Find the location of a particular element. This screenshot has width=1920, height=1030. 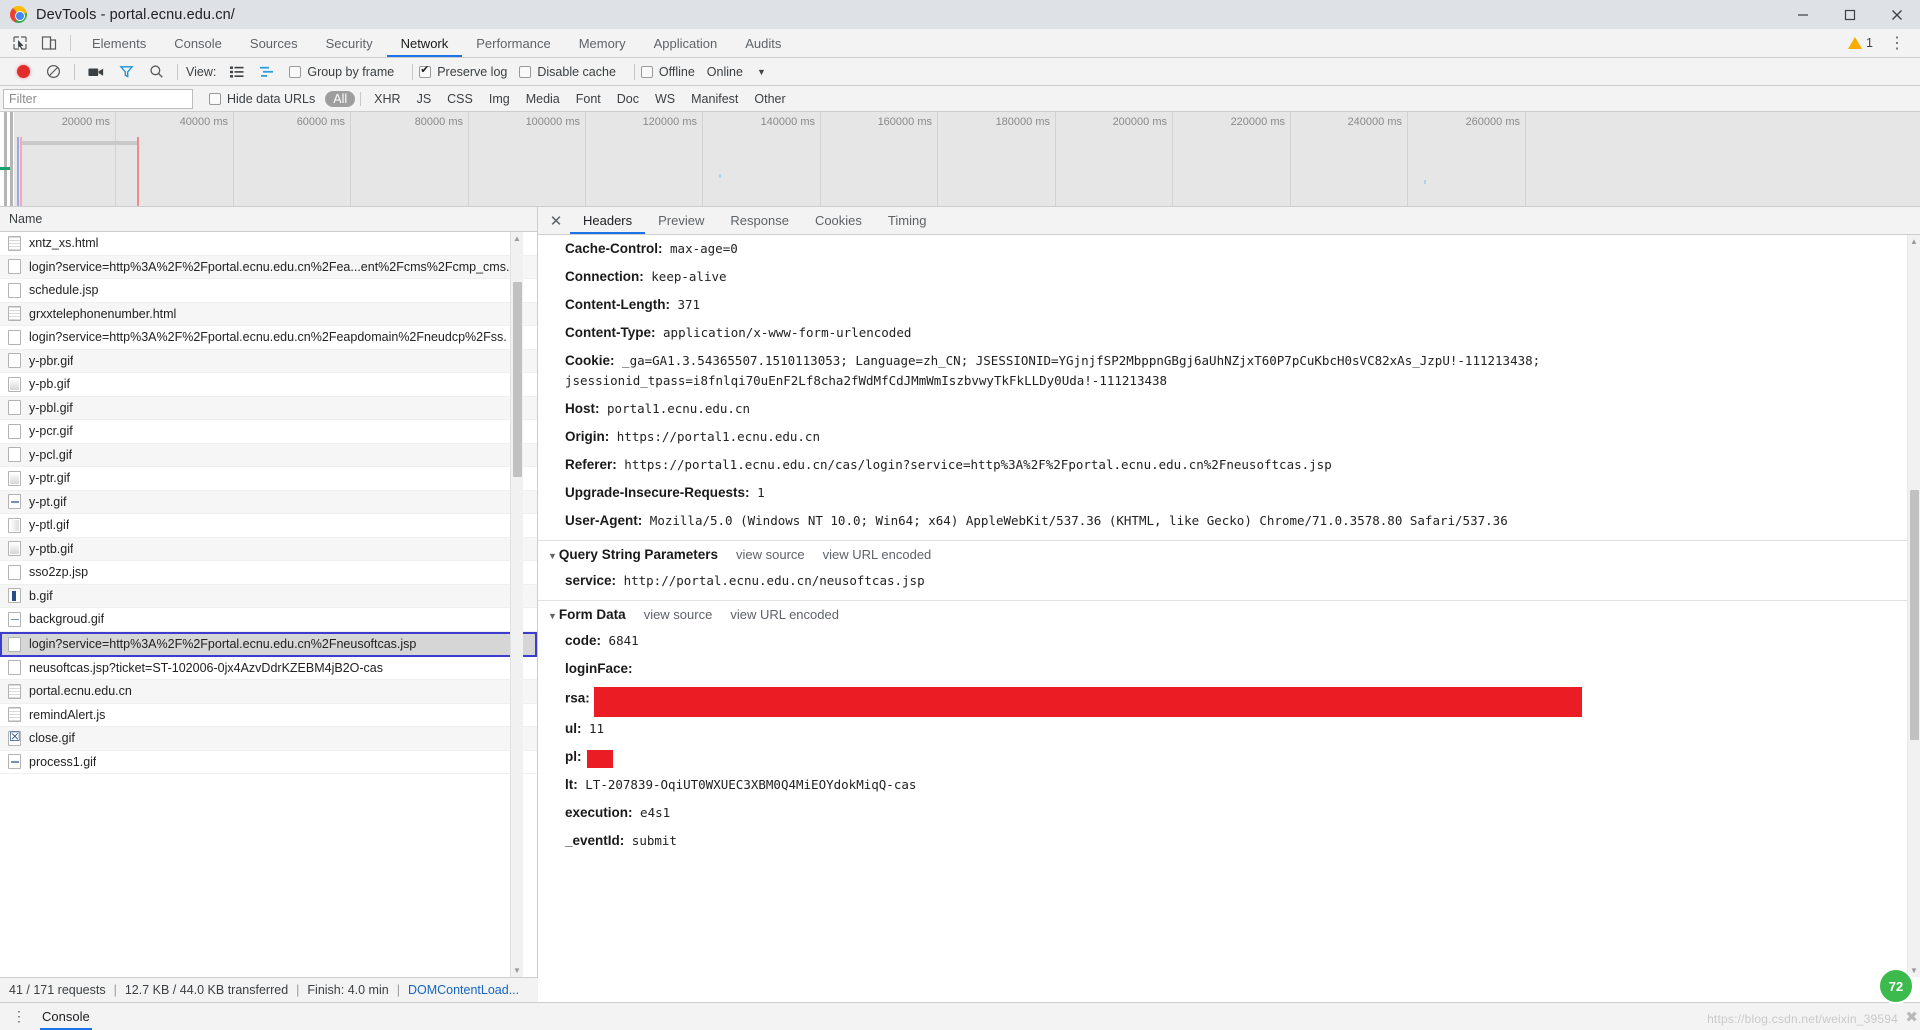

hide-data-urls-option: Hide data URLs is located at coordinates (262, 99).